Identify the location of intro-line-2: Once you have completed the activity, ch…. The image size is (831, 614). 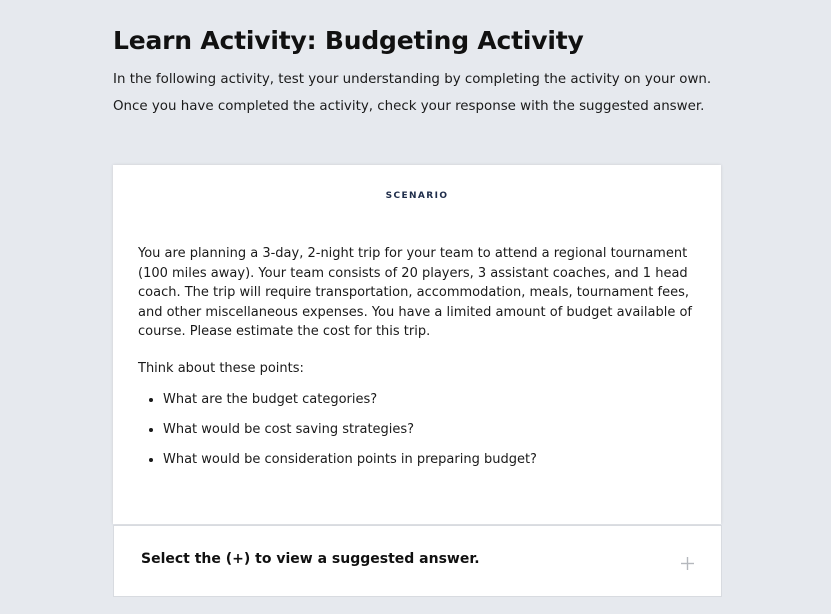
(409, 106).